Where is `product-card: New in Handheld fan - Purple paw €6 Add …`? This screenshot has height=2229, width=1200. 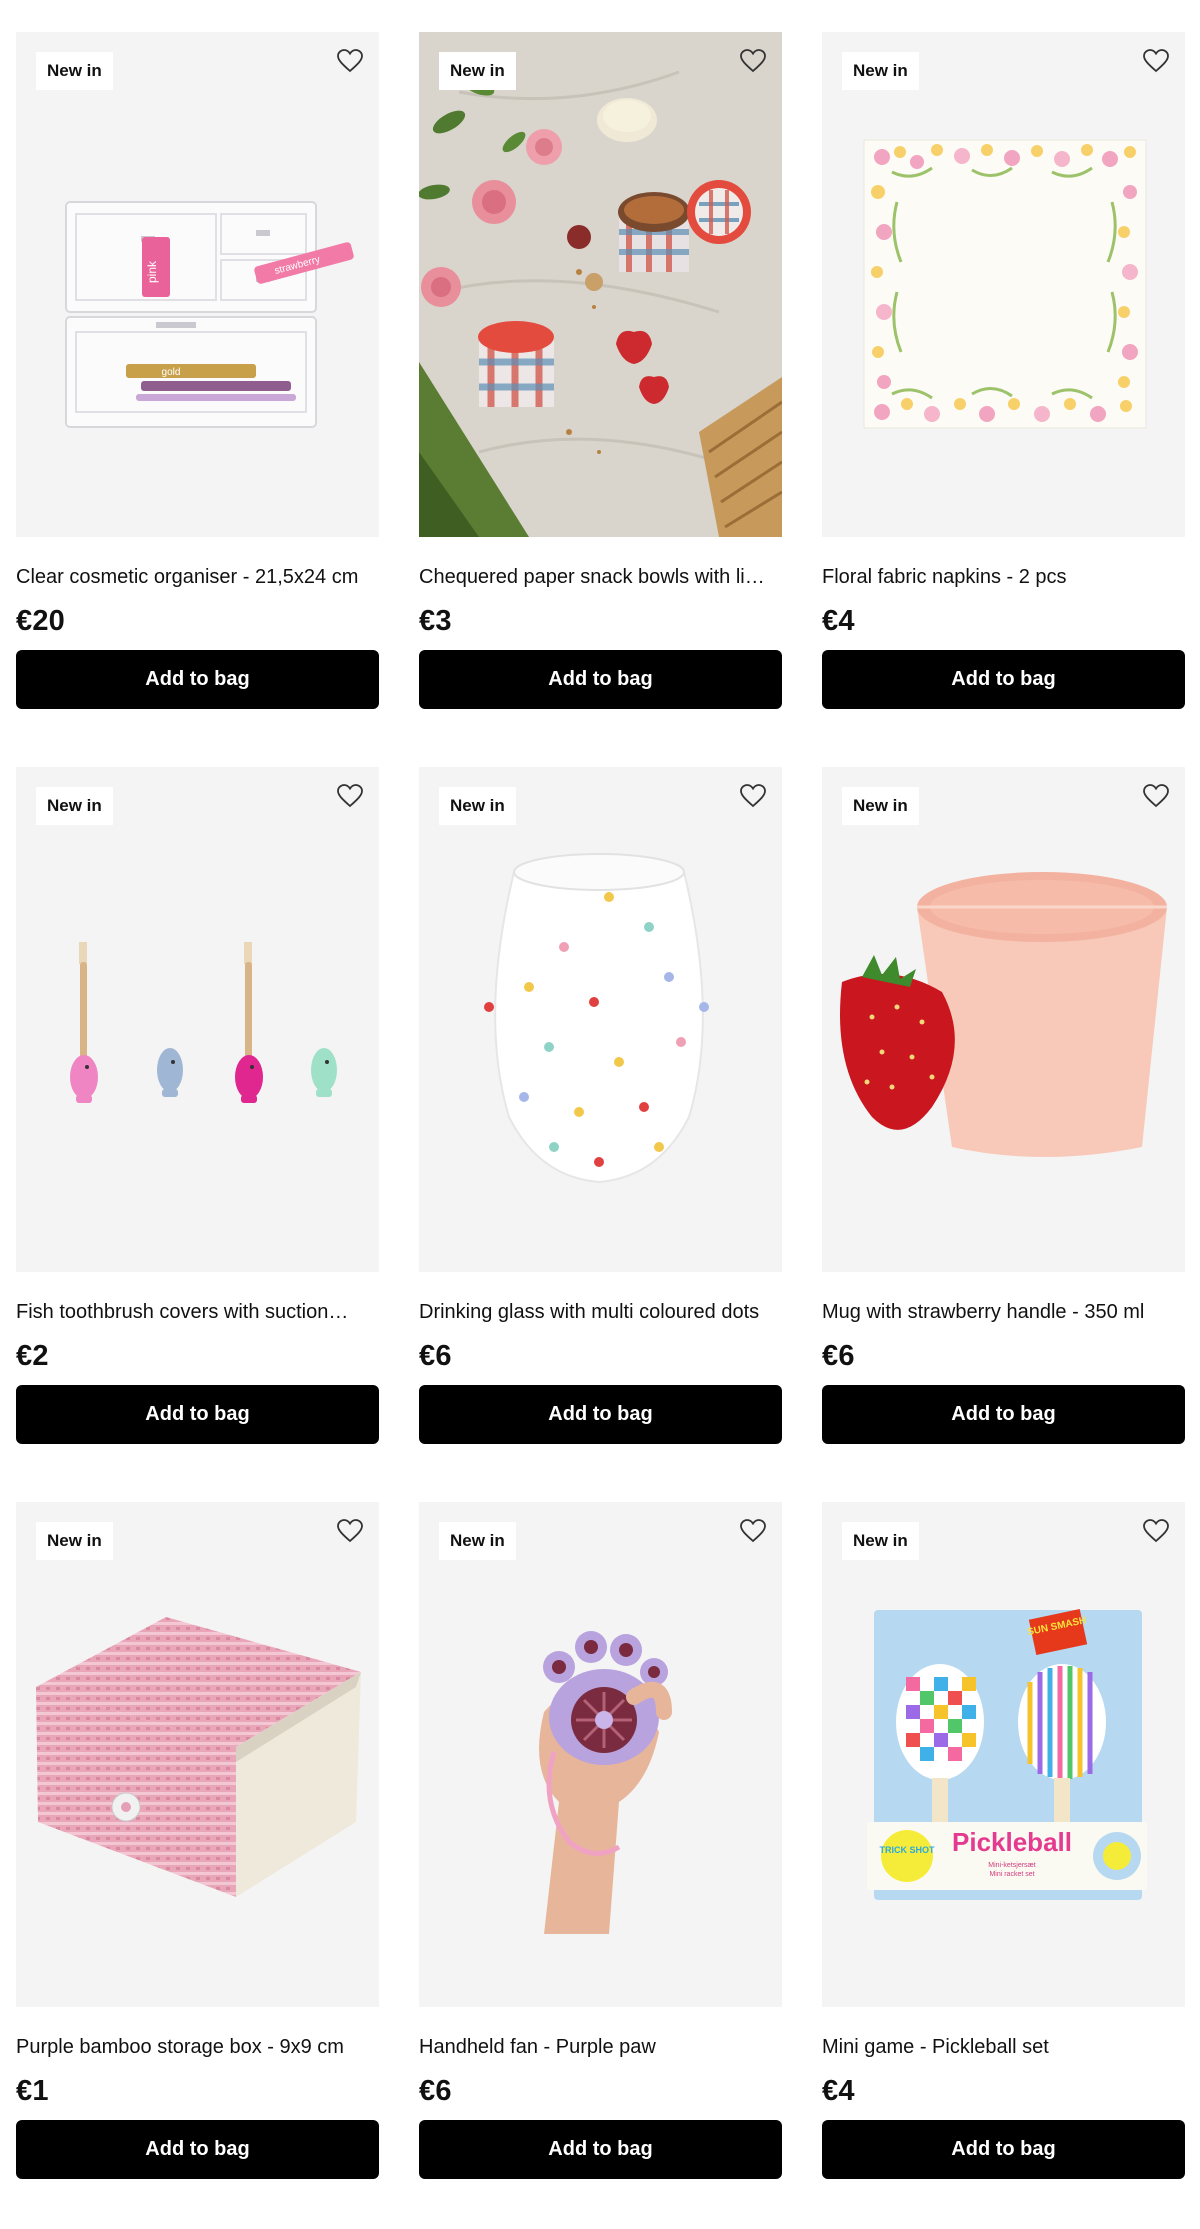
product-card: New in Handheld fan - Purple paw €6 Add … is located at coordinates (600, 1843).